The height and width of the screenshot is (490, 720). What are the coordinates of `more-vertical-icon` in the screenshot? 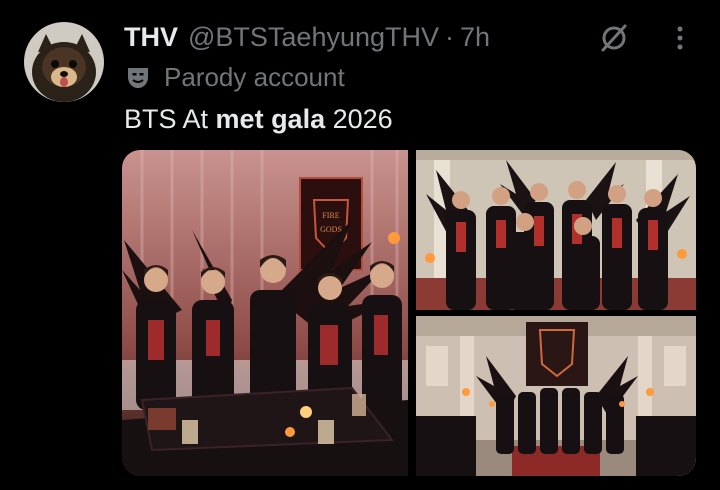 It's located at (680, 38).